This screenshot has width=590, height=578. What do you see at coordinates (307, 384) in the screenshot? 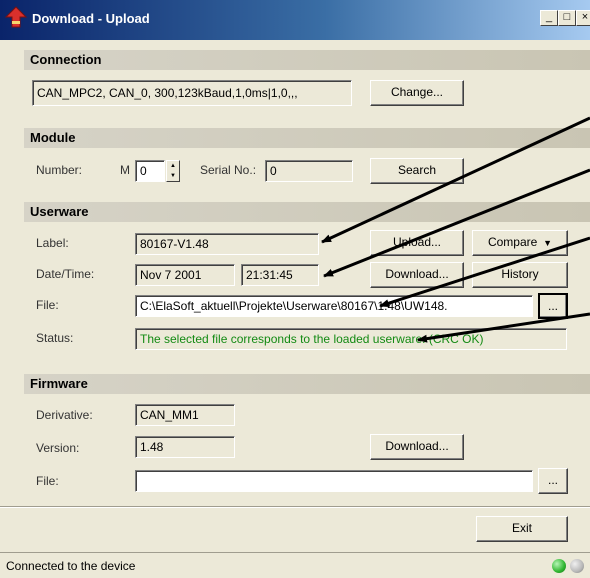
I see `firmware-header: Firmware` at bounding box center [307, 384].